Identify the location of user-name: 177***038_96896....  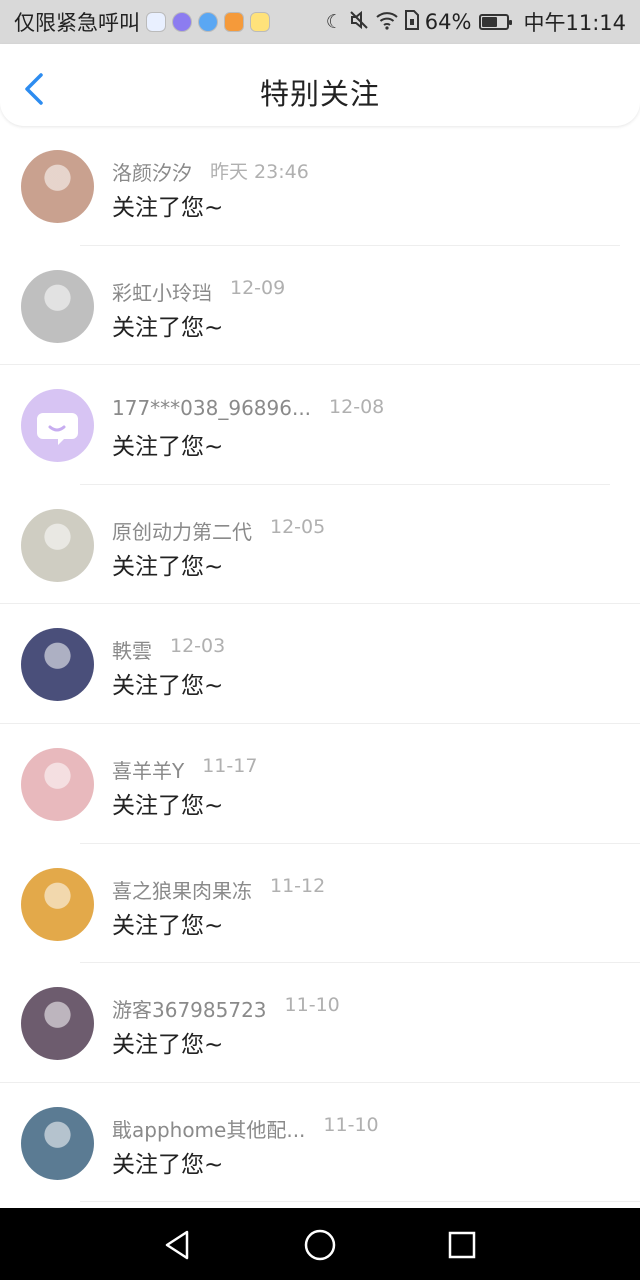
(212, 408).